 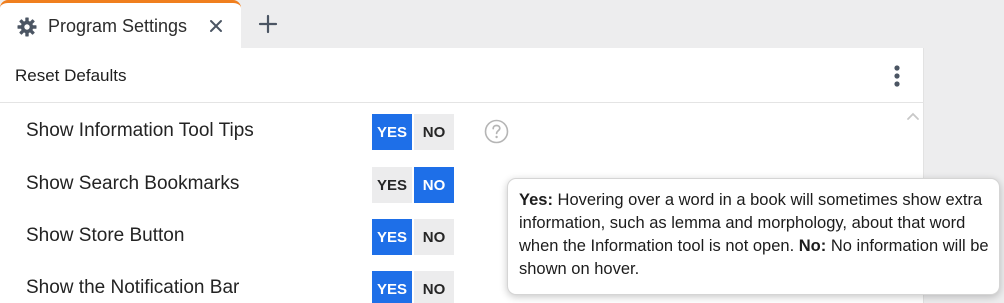 I want to click on setting-label: Show Information Tool Tips, so click(x=140, y=130).